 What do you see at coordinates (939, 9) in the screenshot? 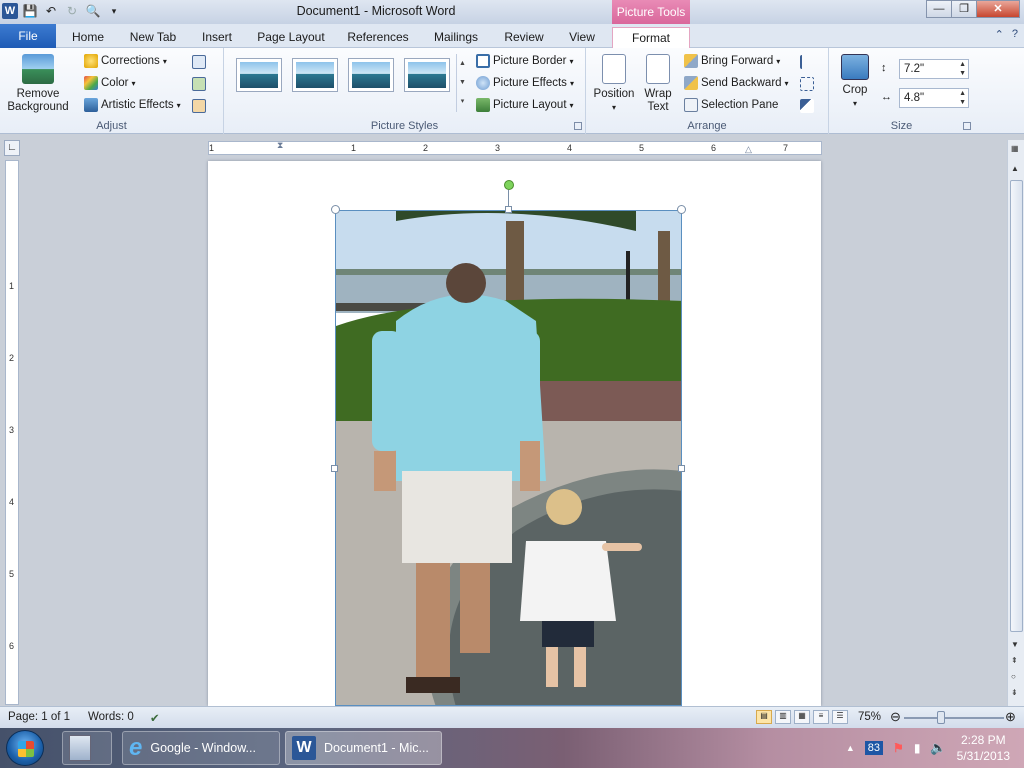
I see `minimize-button: —` at bounding box center [939, 9].